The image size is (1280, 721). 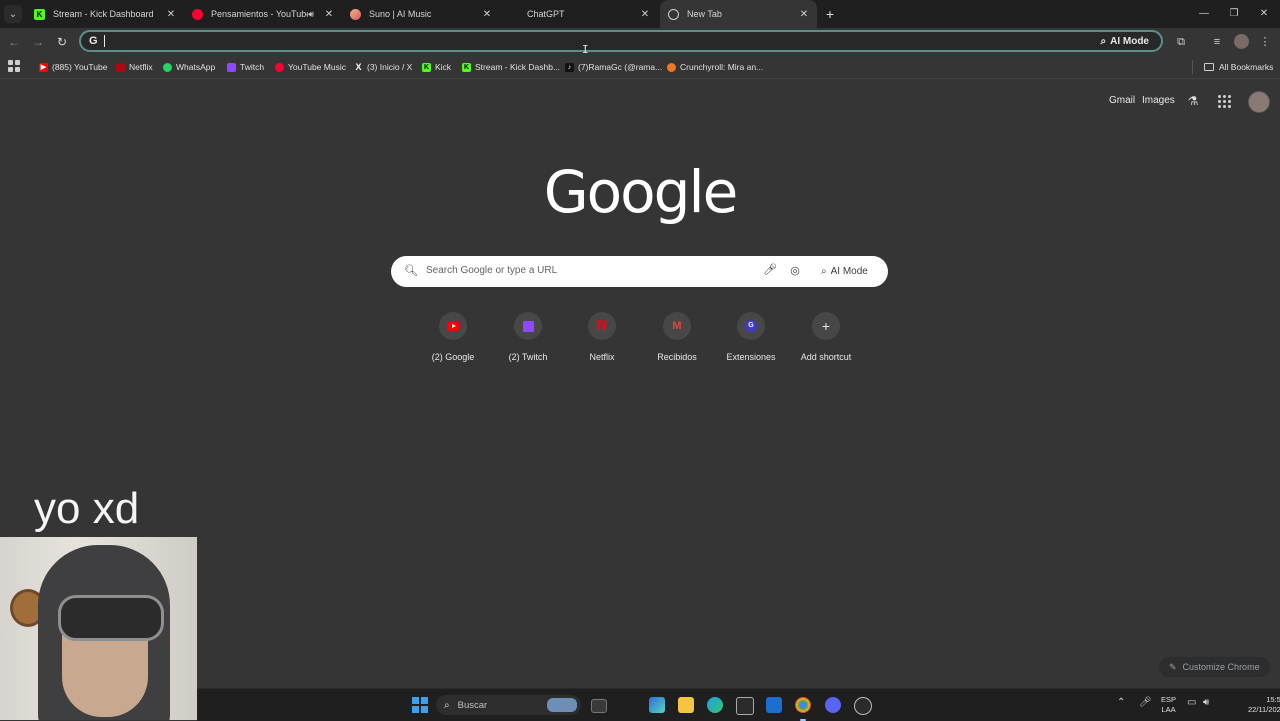 I want to click on edge-icon, so click(x=715, y=705).